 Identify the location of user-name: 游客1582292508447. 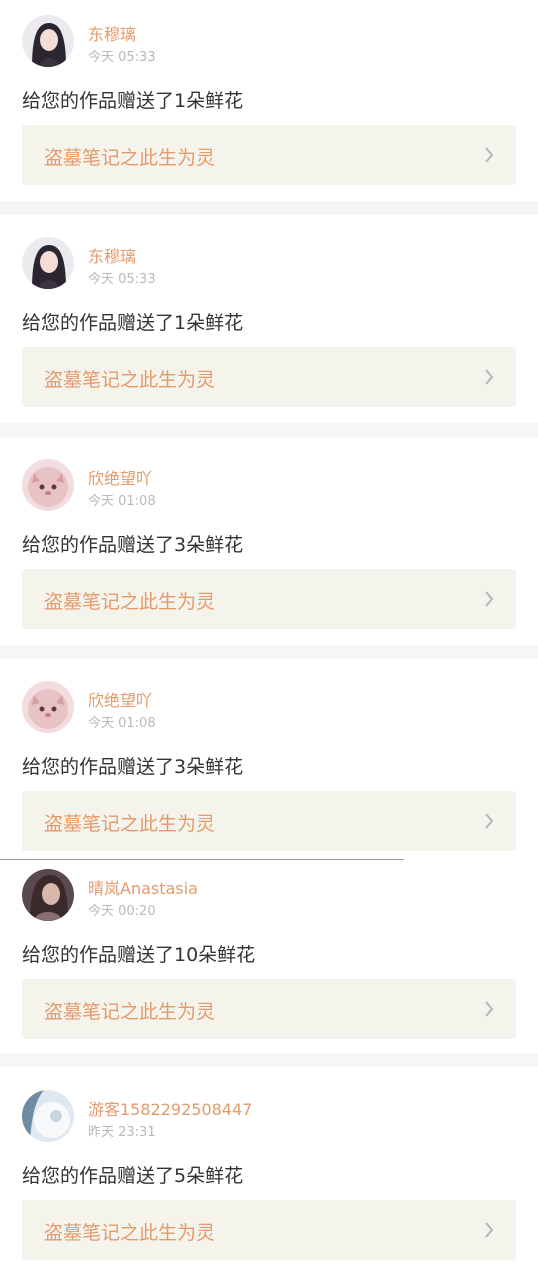
(170, 1108).